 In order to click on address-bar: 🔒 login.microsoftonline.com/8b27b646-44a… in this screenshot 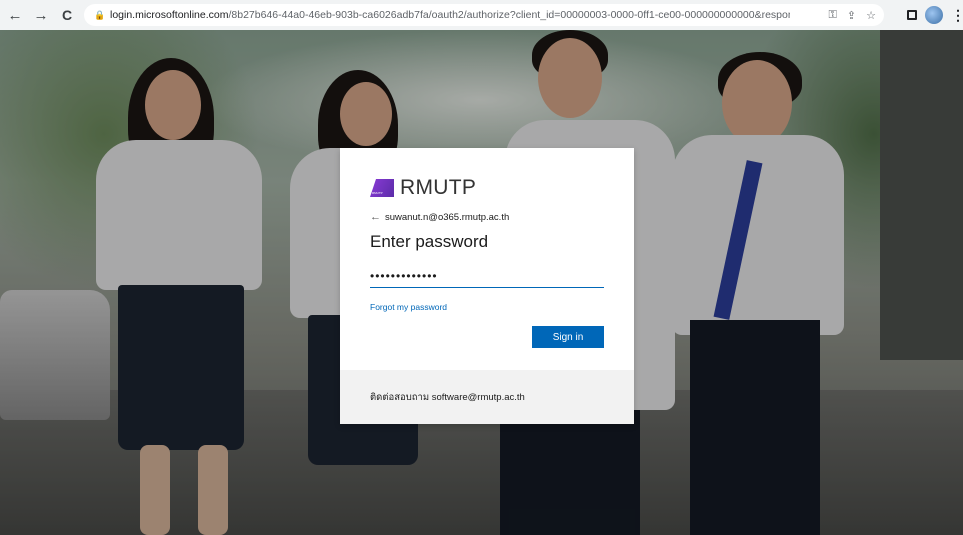, I will do `click(484, 15)`.